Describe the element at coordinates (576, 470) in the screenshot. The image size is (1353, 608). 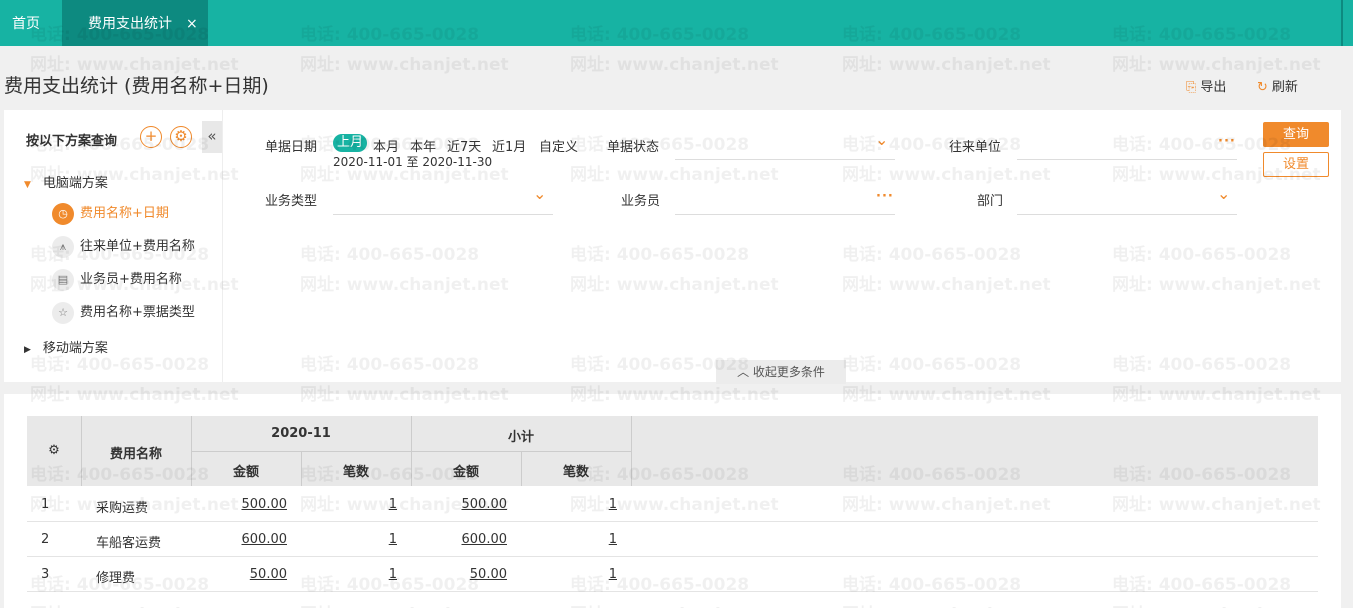
I see `col-header-sub-count: 笔数` at that location.